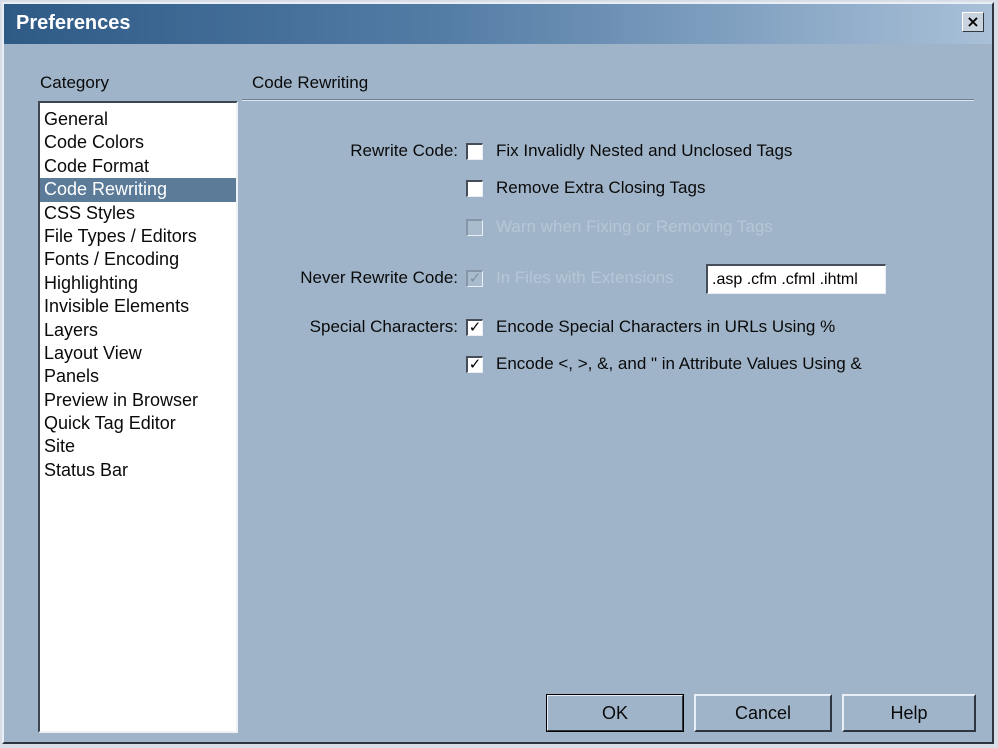 This screenshot has width=998, height=748. Describe the element at coordinates (608, 100) in the screenshot. I see `section-divider` at that location.